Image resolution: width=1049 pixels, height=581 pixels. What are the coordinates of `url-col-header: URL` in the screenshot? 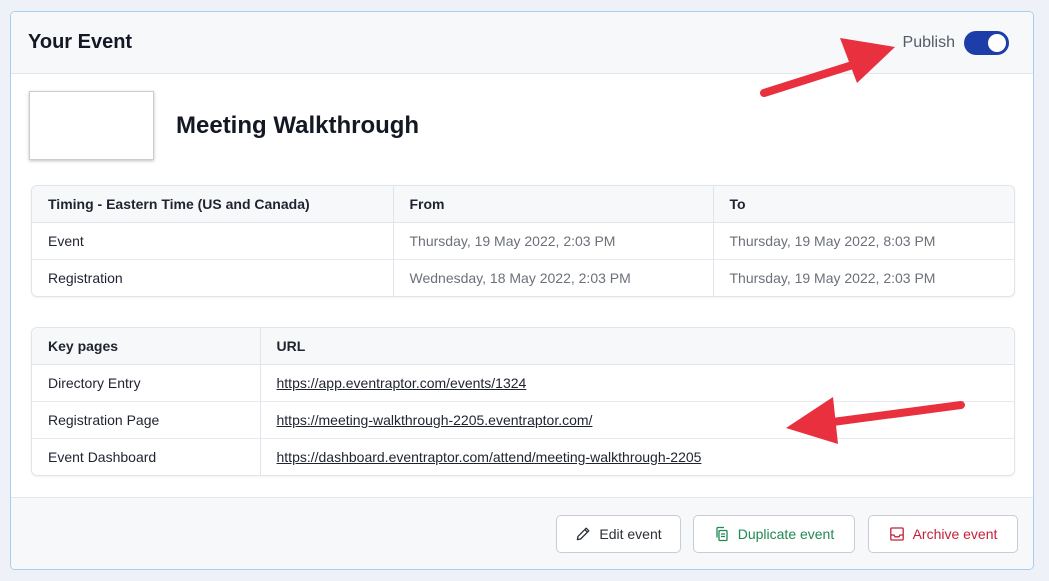 It's located at (636, 346).